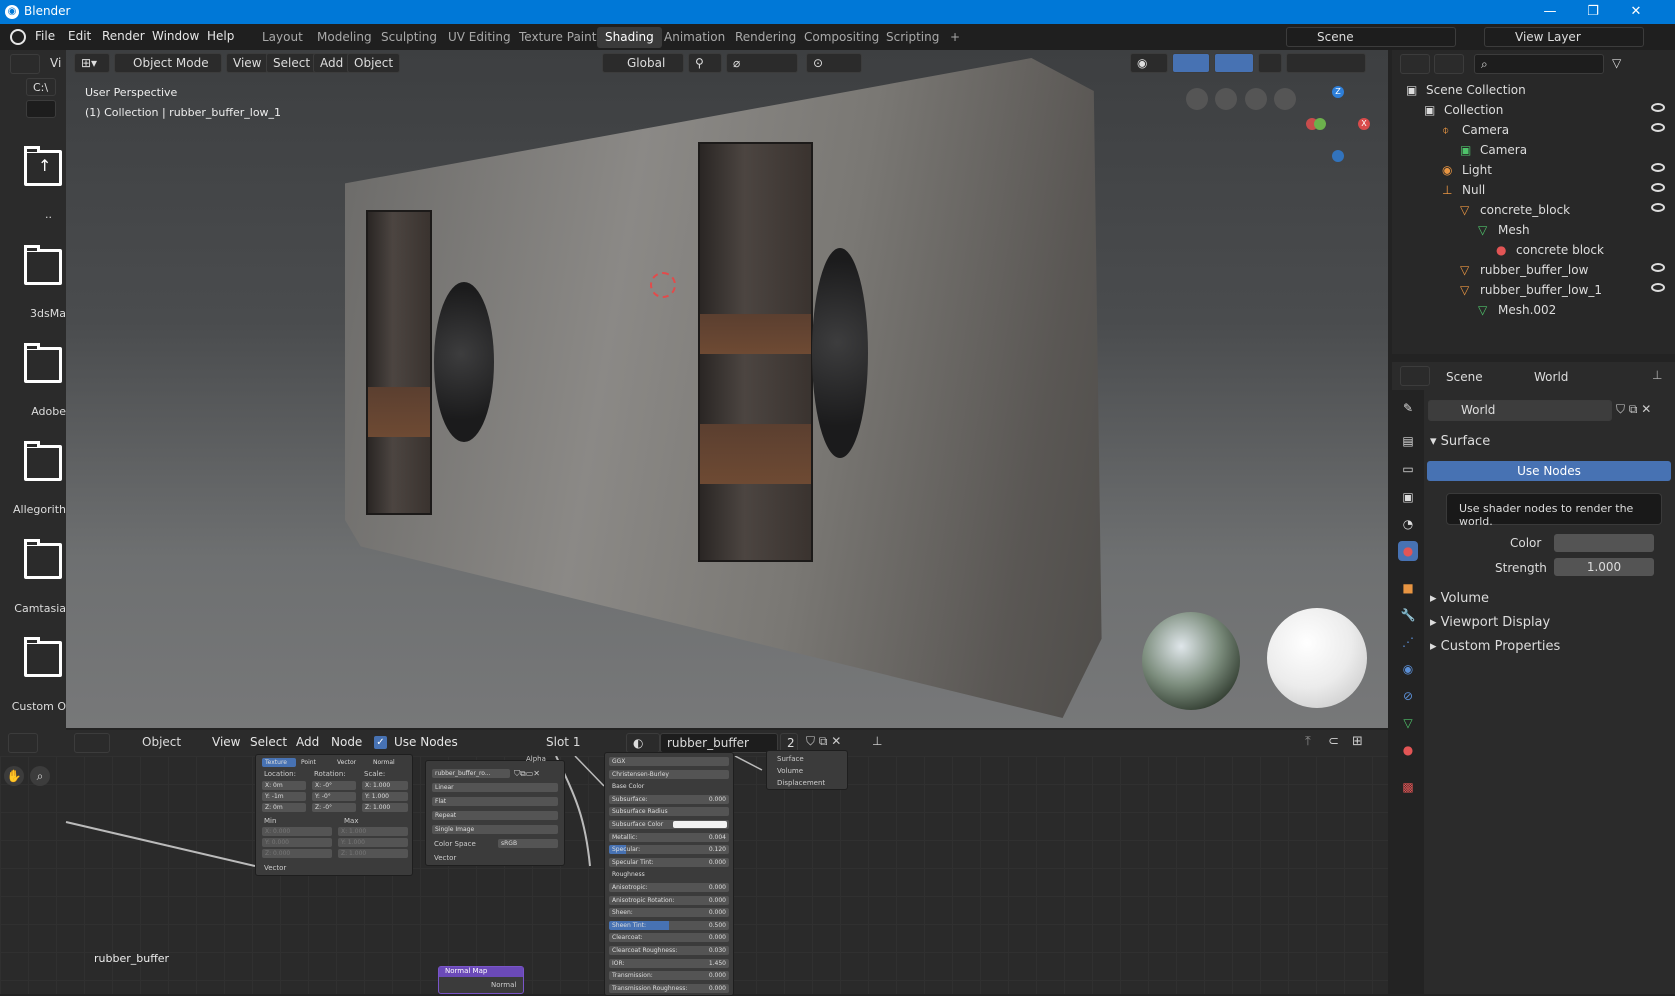  I want to click on outliner-item-label: Collection, so click(1473, 110).